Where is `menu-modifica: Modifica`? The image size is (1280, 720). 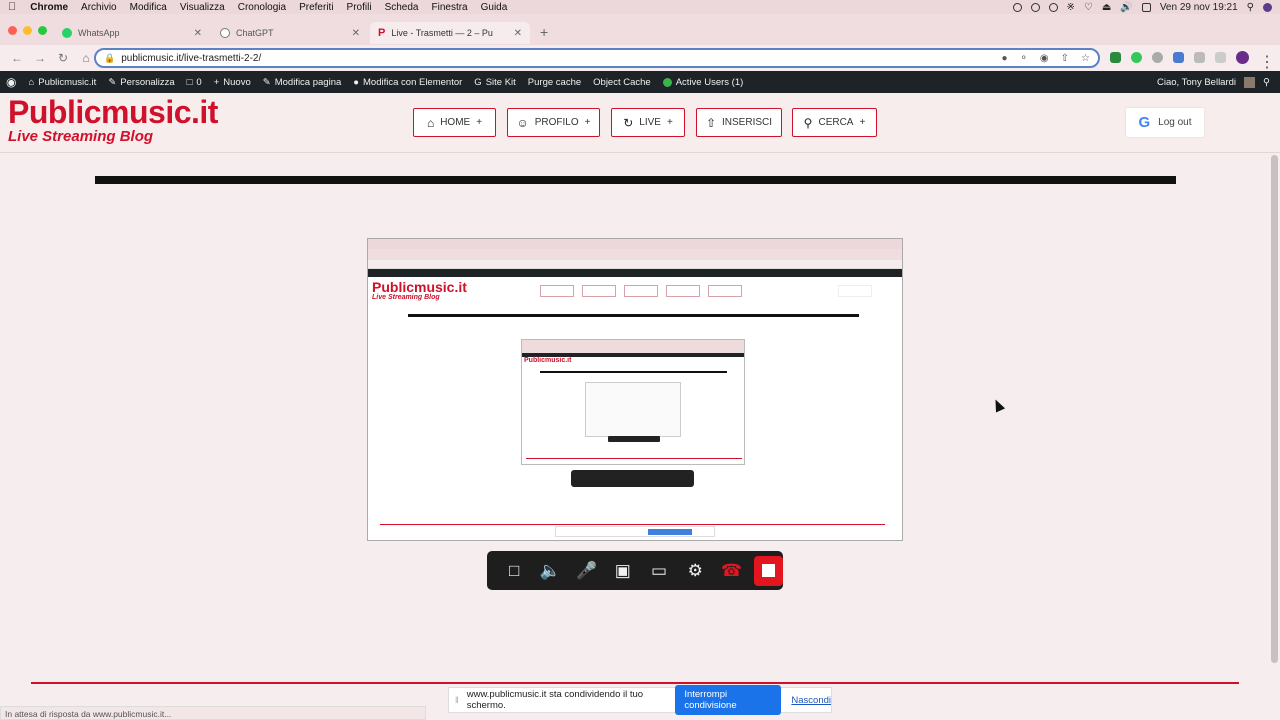
menu-modifica: Modifica is located at coordinates (148, 7).